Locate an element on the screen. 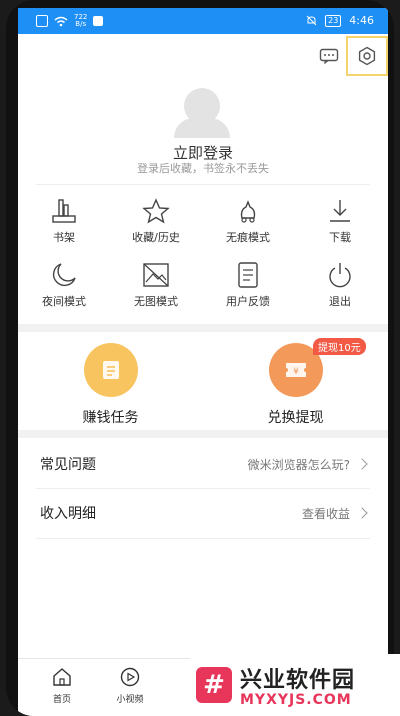 The image size is (400, 716). watermark-title: 兴业软件园 is located at coordinates (298, 680).